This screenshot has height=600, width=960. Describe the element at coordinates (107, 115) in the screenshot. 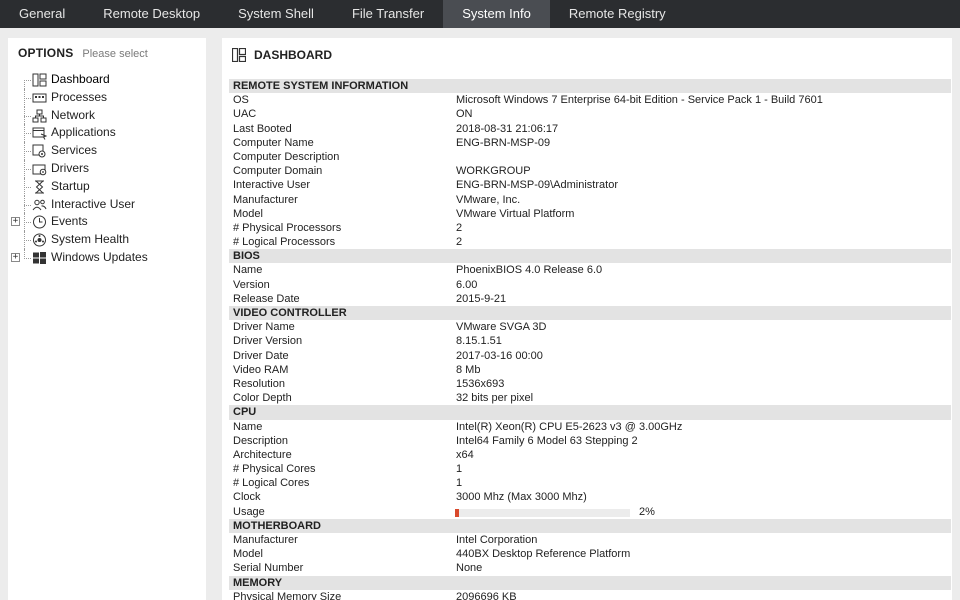

I see `tree-item-network: Network` at that location.